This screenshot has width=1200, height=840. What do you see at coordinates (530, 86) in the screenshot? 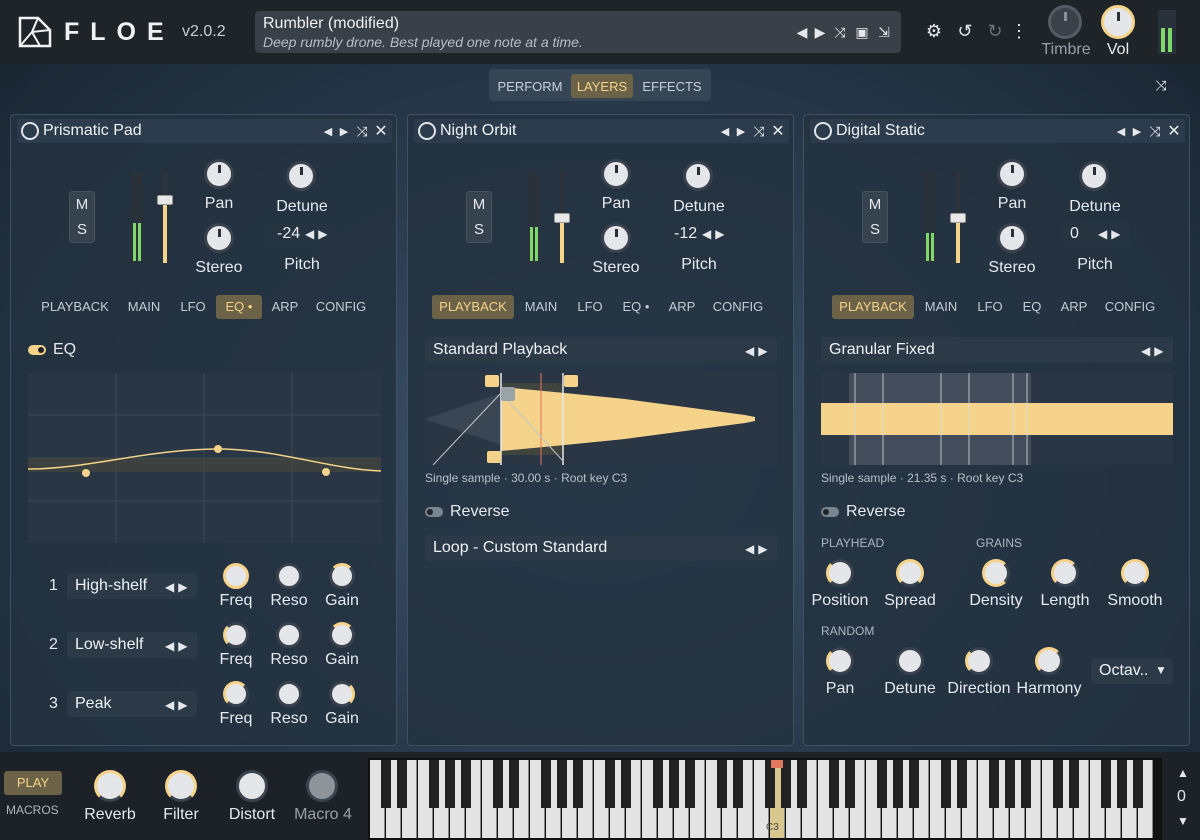
I see `tab-perform: PERFORM` at bounding box center [530, 86].